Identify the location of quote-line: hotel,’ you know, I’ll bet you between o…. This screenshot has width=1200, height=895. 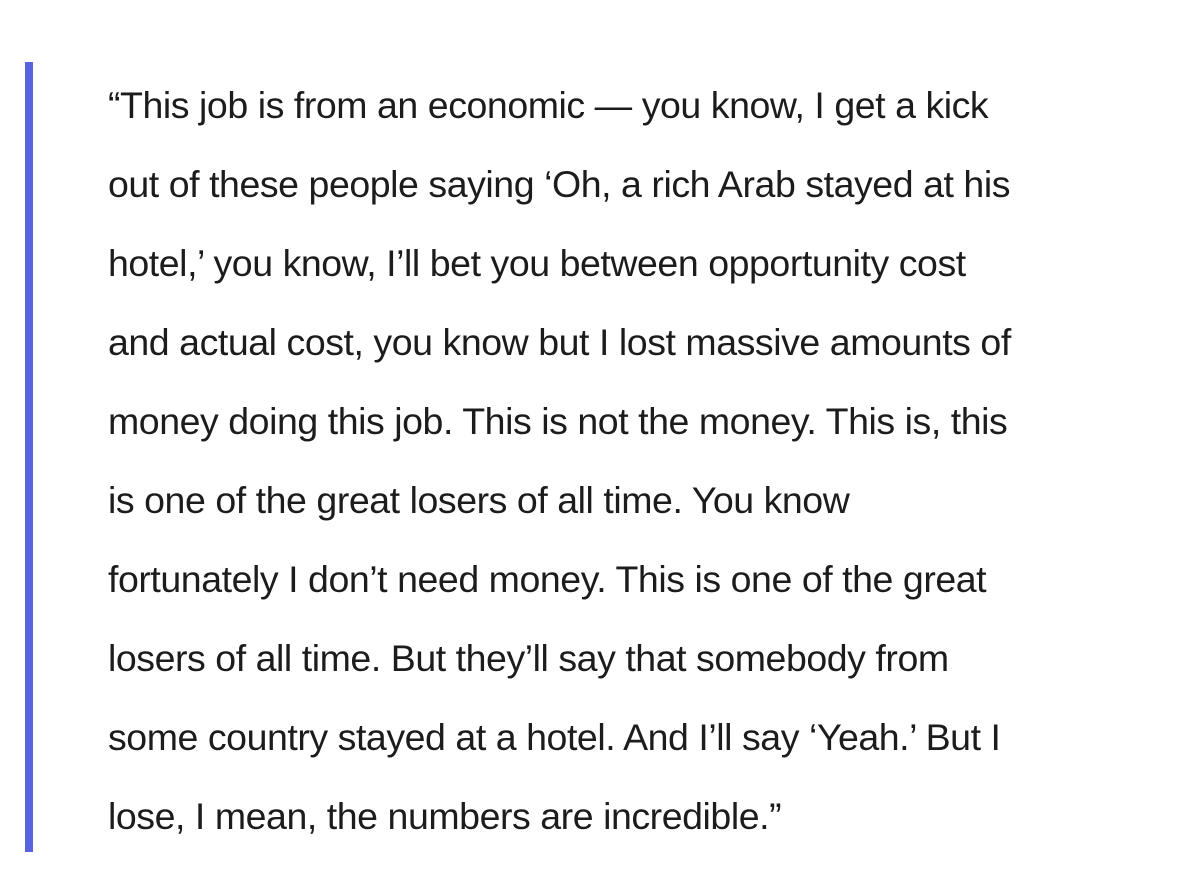
(537, 263).